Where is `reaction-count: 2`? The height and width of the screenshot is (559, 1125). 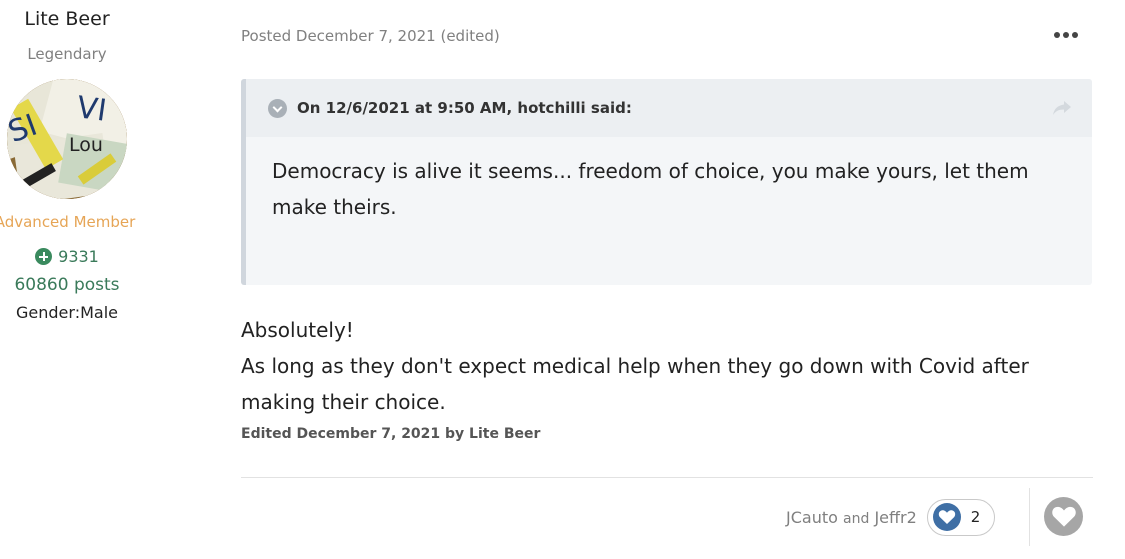
reaction-count: 2 is located at coordinates (975, 517).